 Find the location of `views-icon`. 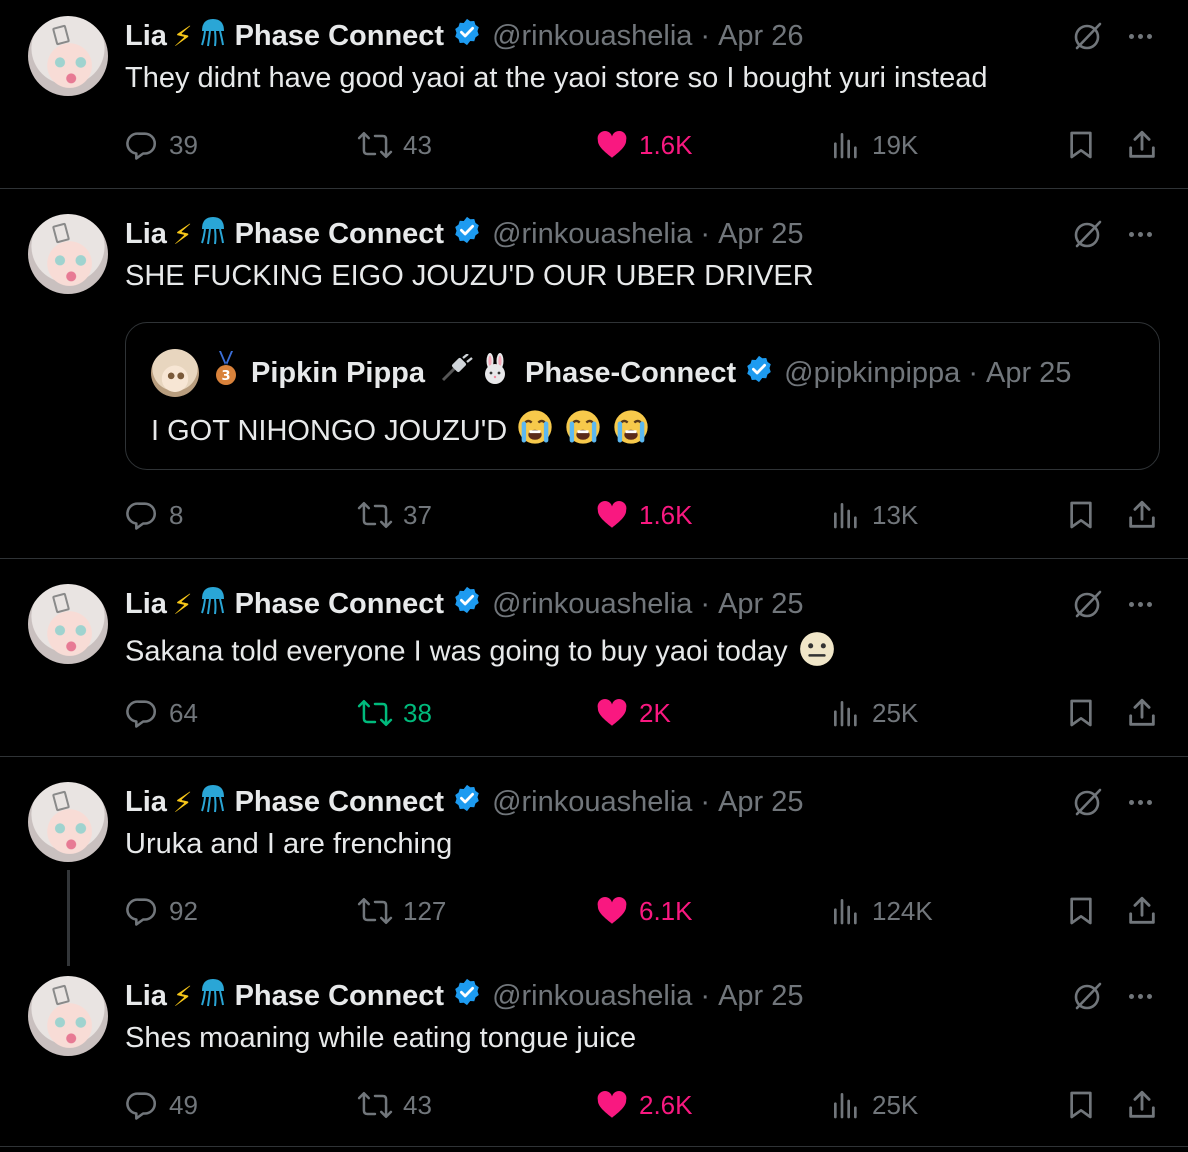

views-icon is located at coordinates (845, 1106).